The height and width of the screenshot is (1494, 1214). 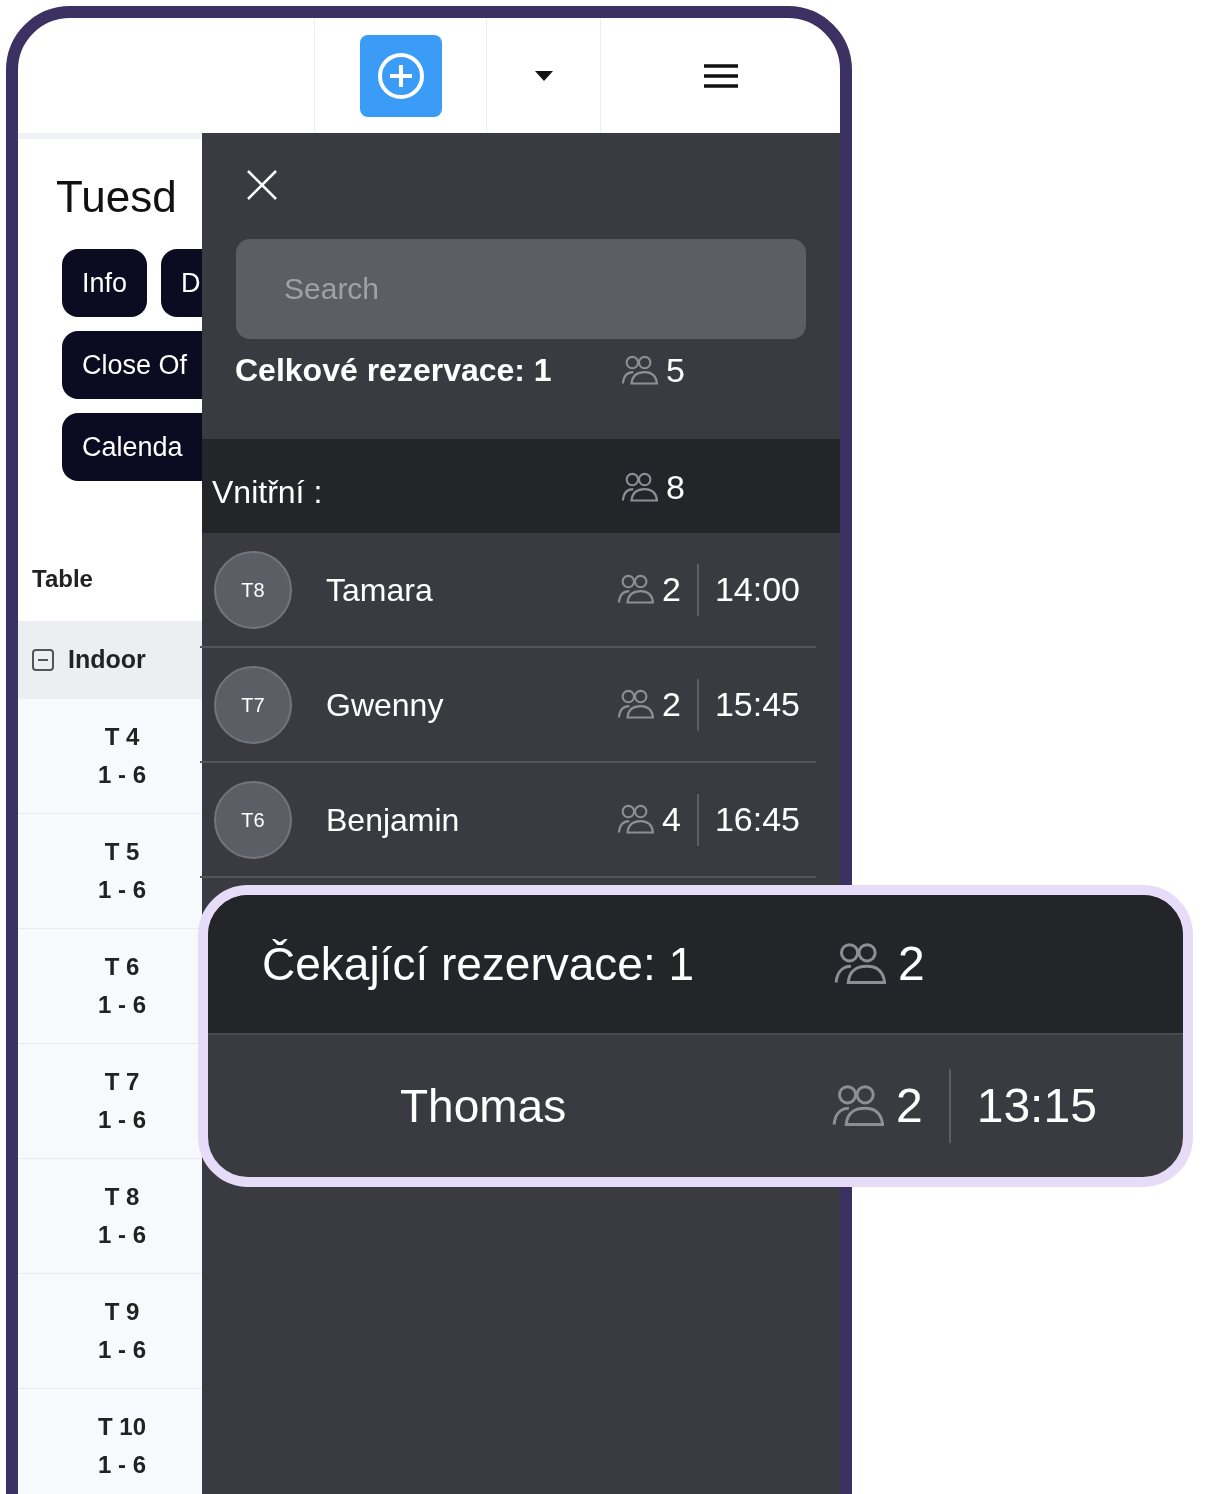 I want to click on table-row: T 8 1 - 6, so click(x=110, y=1216).